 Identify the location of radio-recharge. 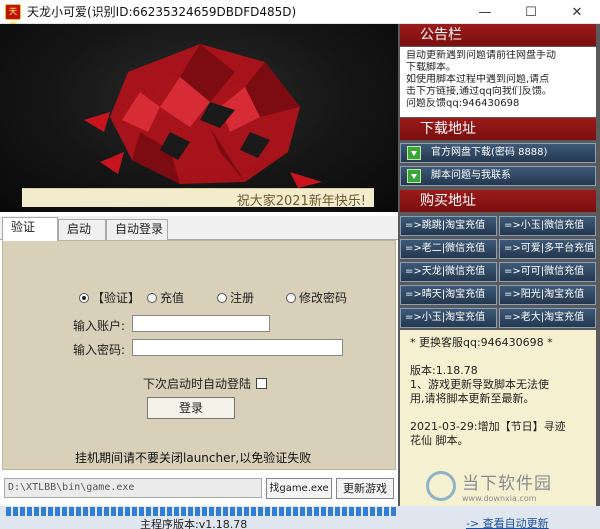
(152, 297).